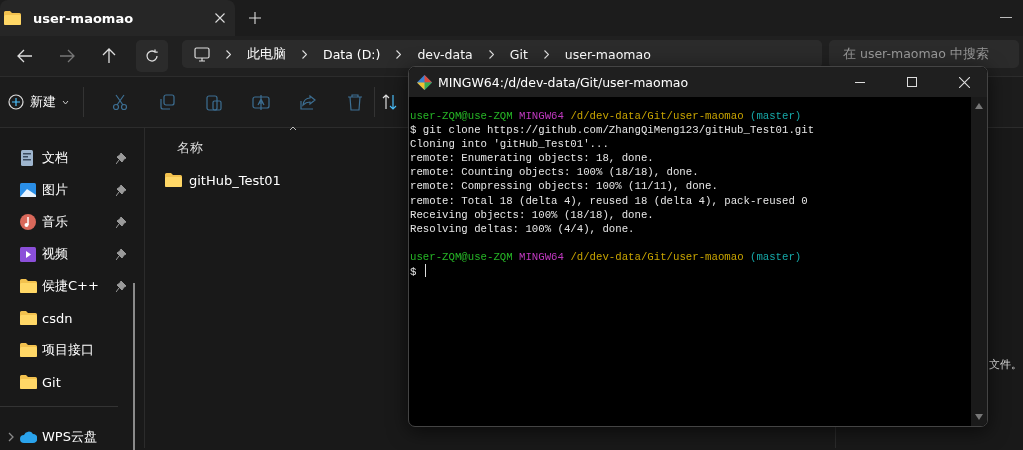 The image size is (1023, 450). What do you see at coordinates (235, 180) in the screenshot?
I see `file-name: gitHub_Test01` at bounding box center [235, 180].